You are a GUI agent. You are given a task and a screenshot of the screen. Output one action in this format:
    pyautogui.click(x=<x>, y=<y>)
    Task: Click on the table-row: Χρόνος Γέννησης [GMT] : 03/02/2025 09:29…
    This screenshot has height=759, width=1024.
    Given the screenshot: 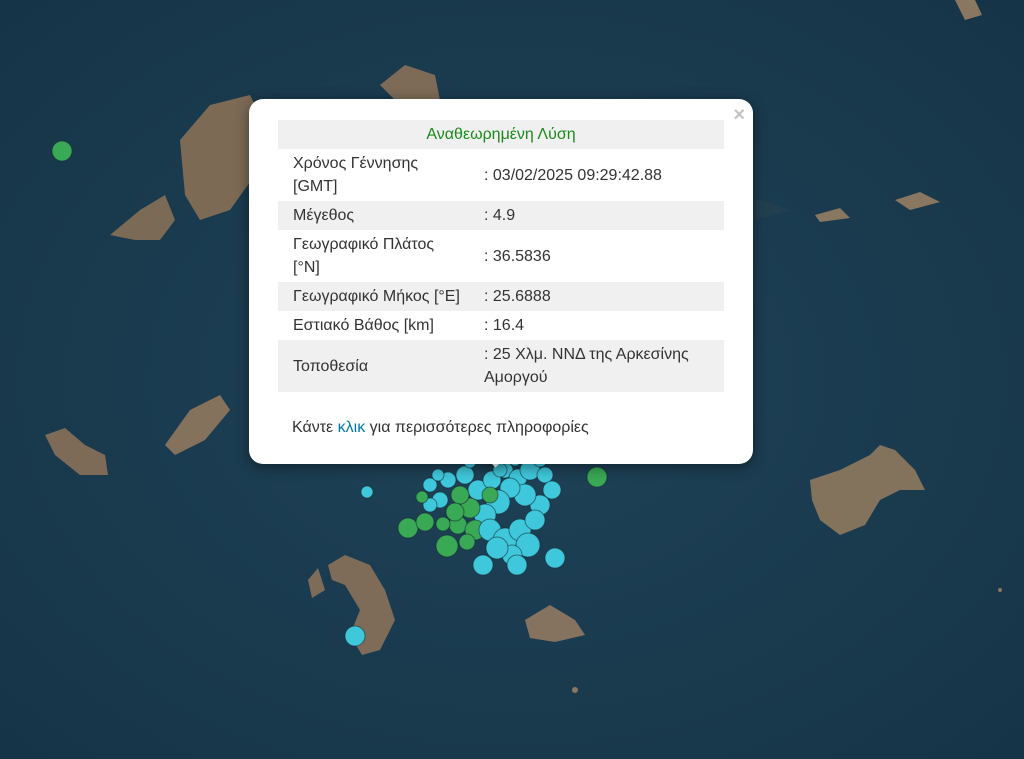 What is the action you would take?
    pyautogui.click(x=501, y=175)
    